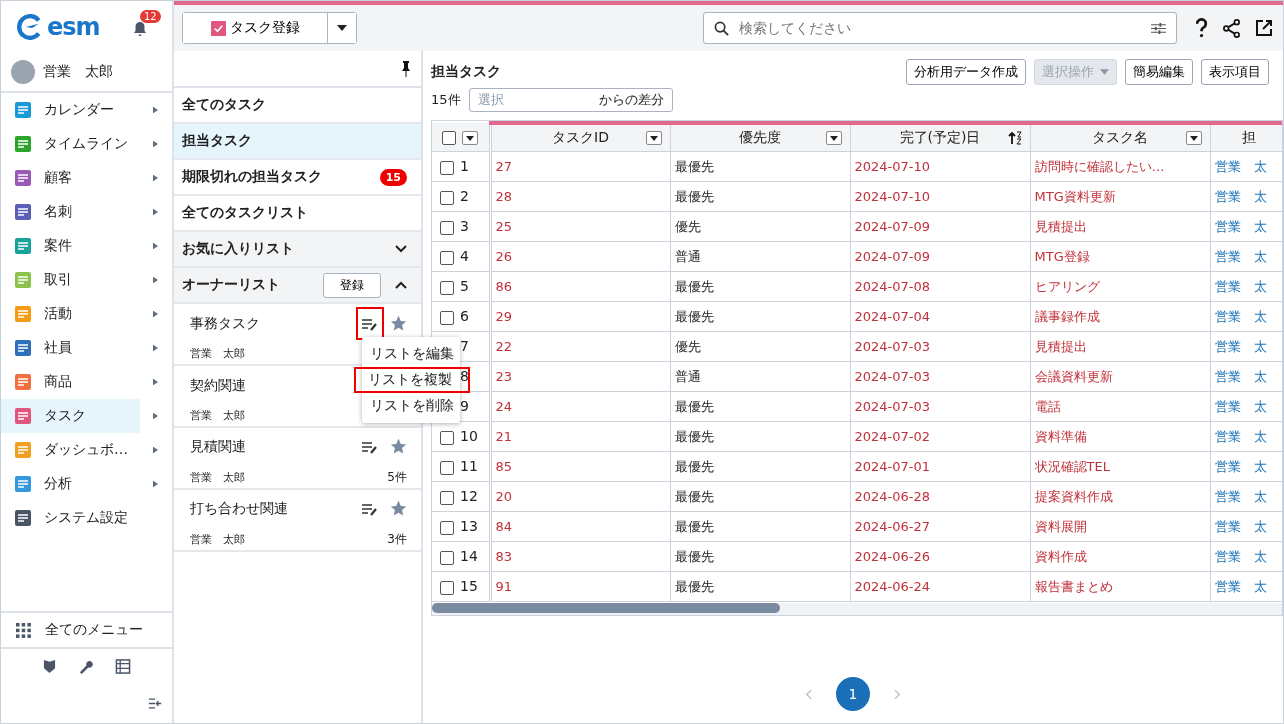  Describe the element at coordinates (504, 406) in the screenshot. I see `task-id-link: 24` at that location.